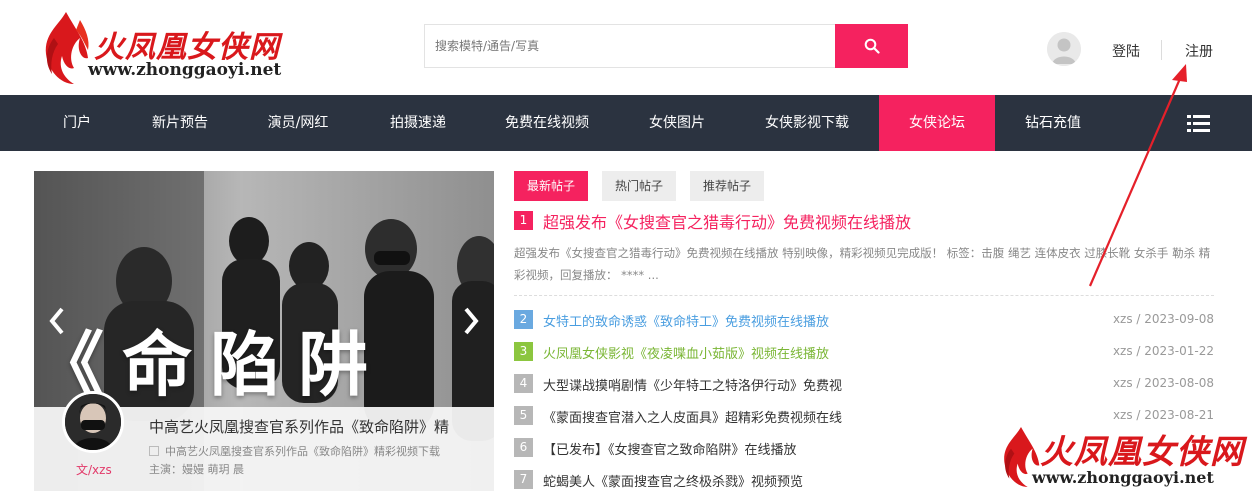 Image resolution: width=1252 pixels, height=501 pixels. What do you see at coordinates (523, 479) in the screenshot?
I see `post-rank: 7` at bounding box center [523, 479].